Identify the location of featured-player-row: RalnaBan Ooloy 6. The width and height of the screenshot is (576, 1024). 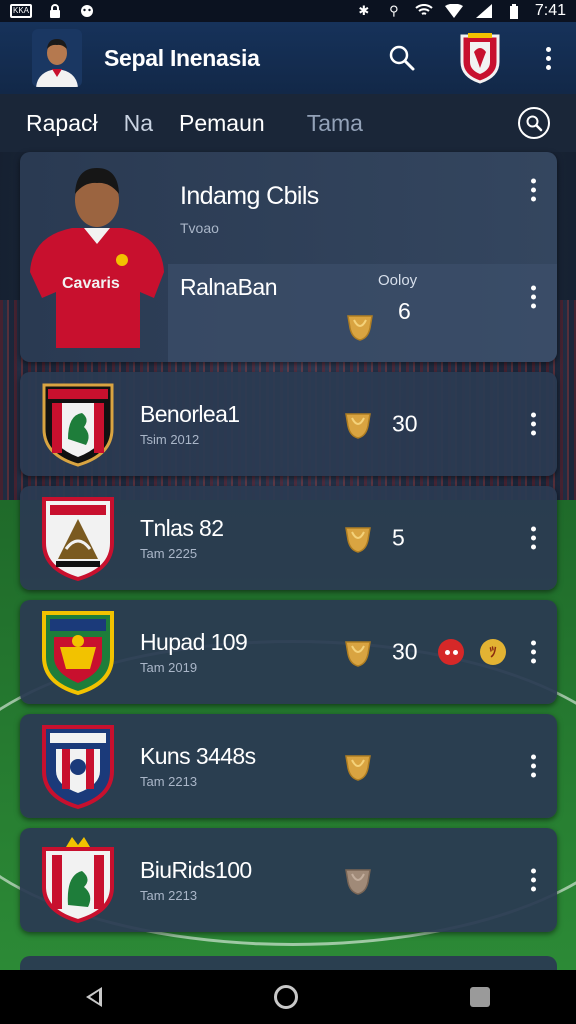
(362, 313).